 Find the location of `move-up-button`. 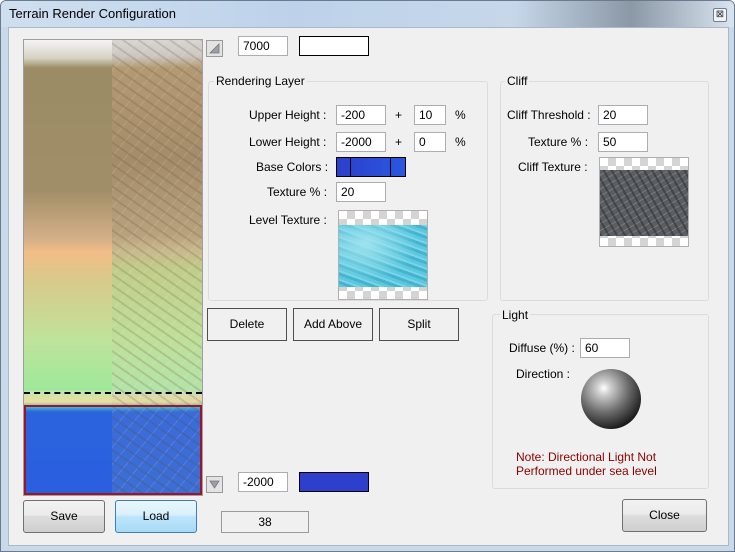

move-up-button is located at coordinates (214, 48).